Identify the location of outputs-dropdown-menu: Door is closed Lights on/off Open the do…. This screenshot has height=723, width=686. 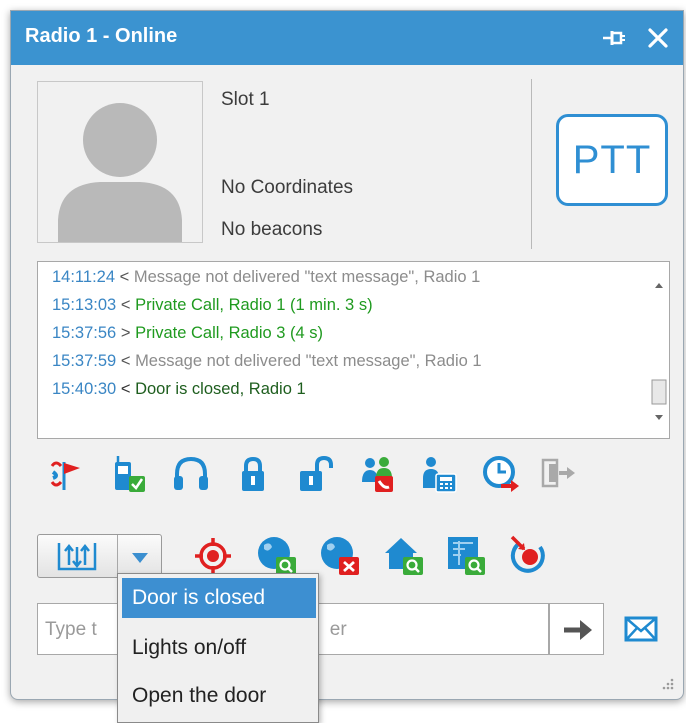
(218, 648).